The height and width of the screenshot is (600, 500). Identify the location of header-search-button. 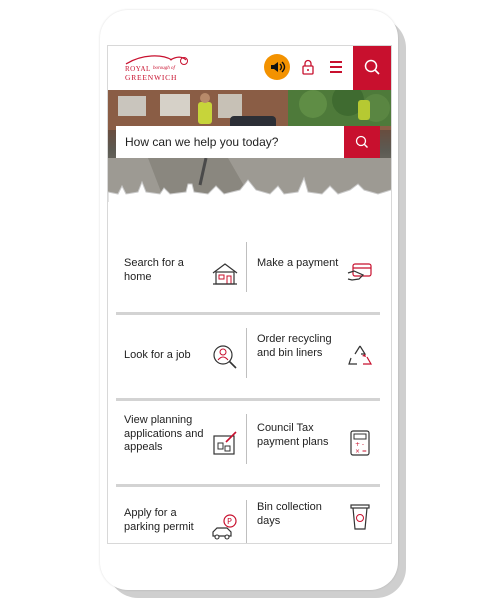
(372, 68).